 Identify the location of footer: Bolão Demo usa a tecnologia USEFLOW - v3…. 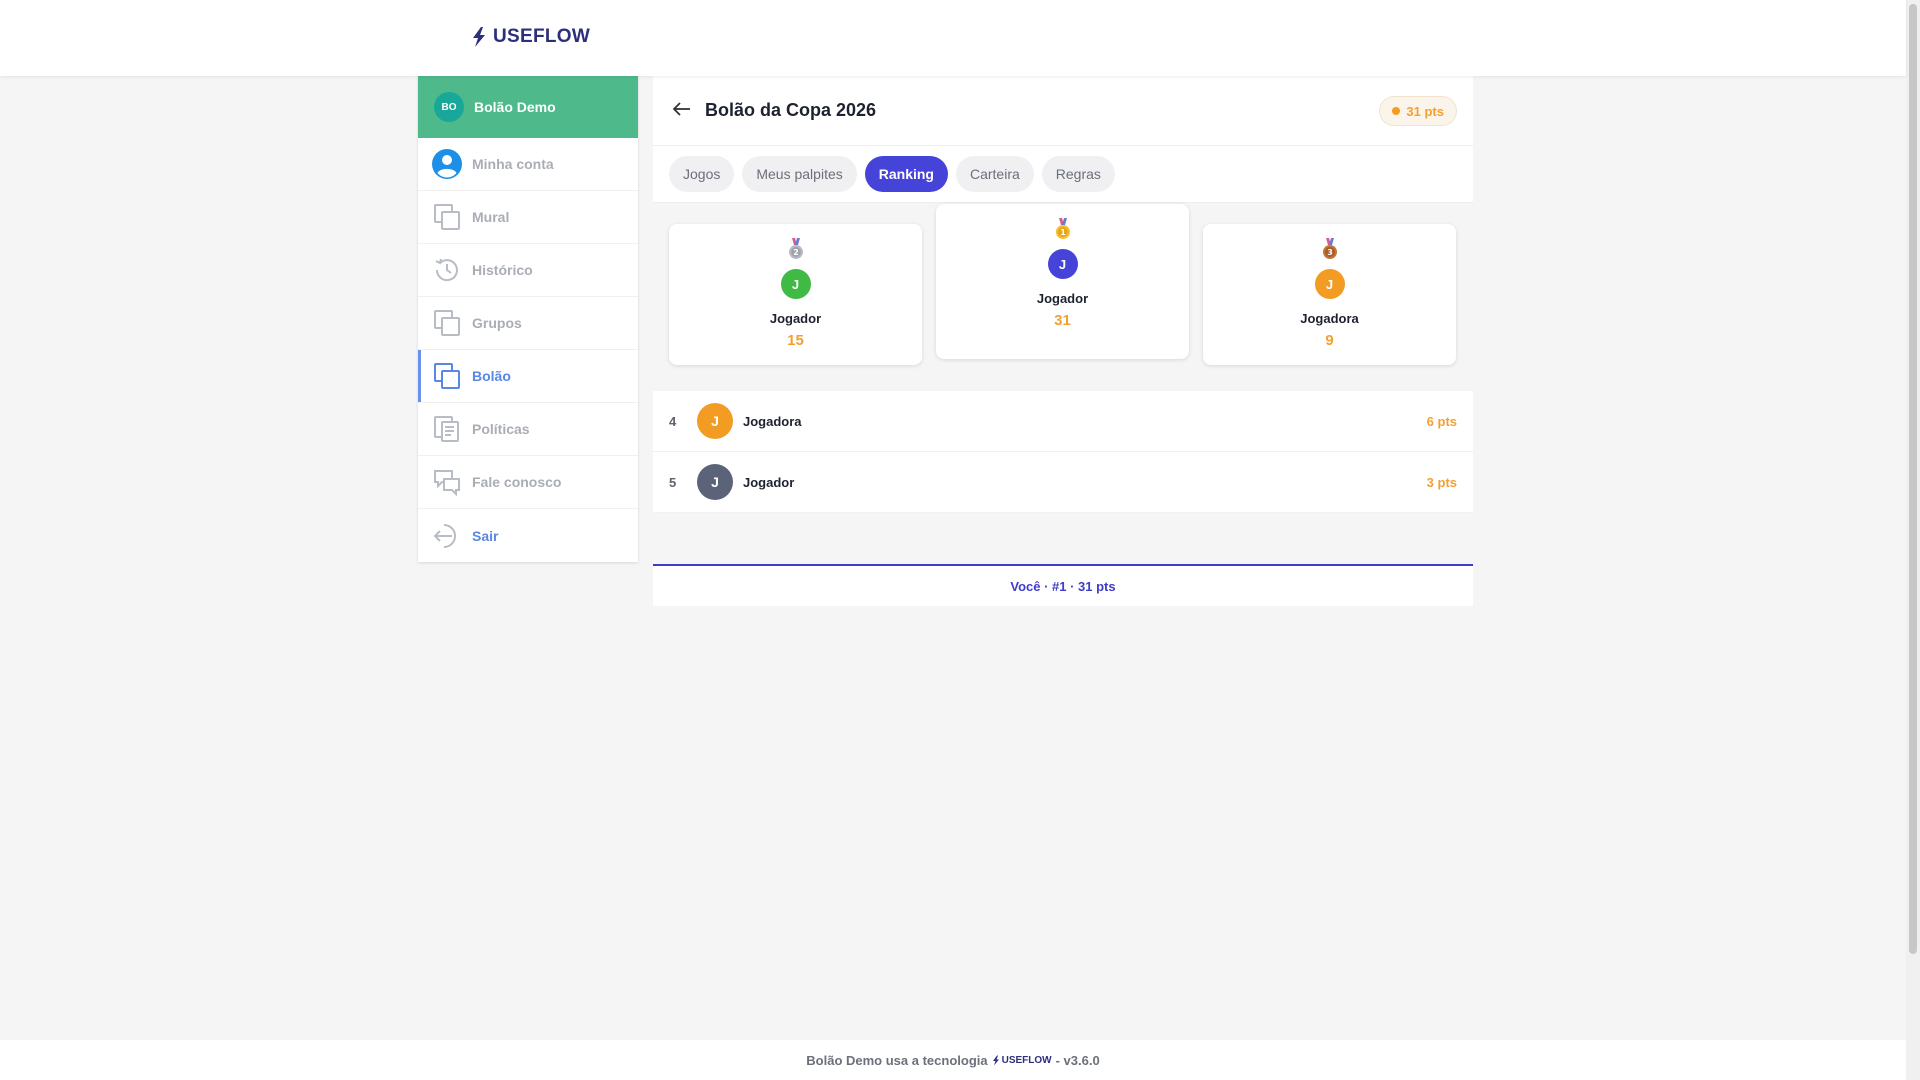
(953, 1060).